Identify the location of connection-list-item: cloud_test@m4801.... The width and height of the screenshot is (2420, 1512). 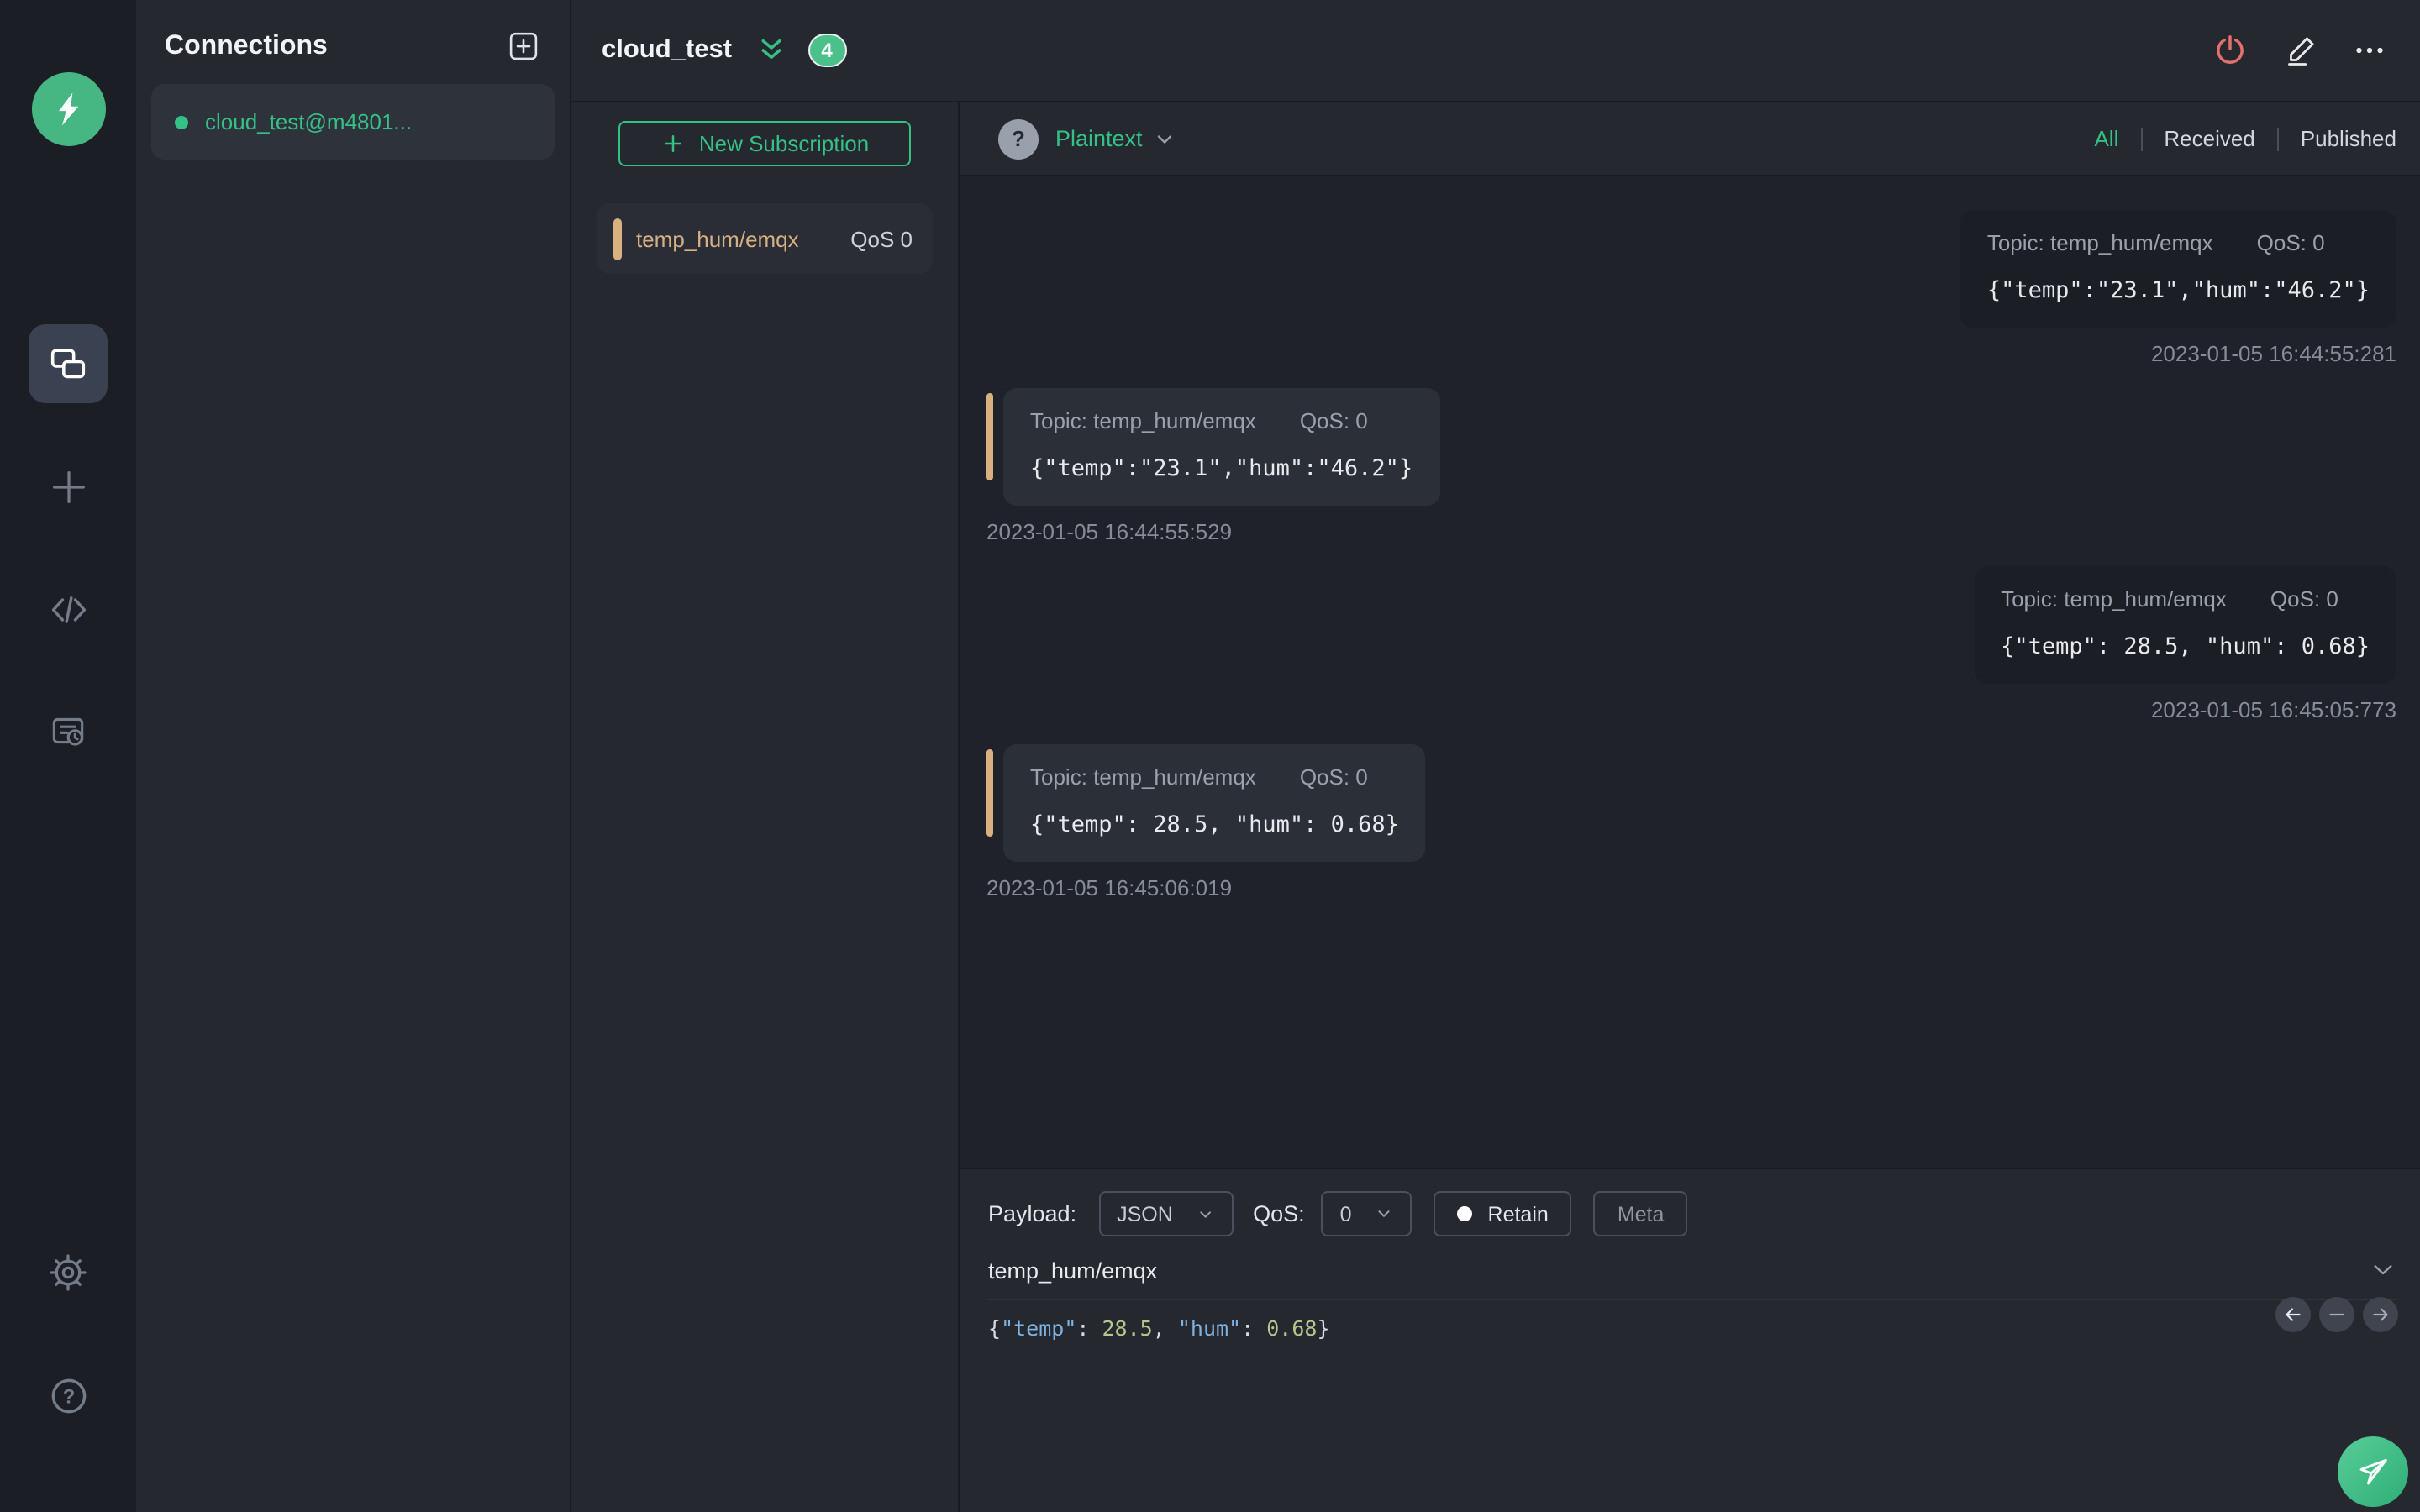
(353, 122).